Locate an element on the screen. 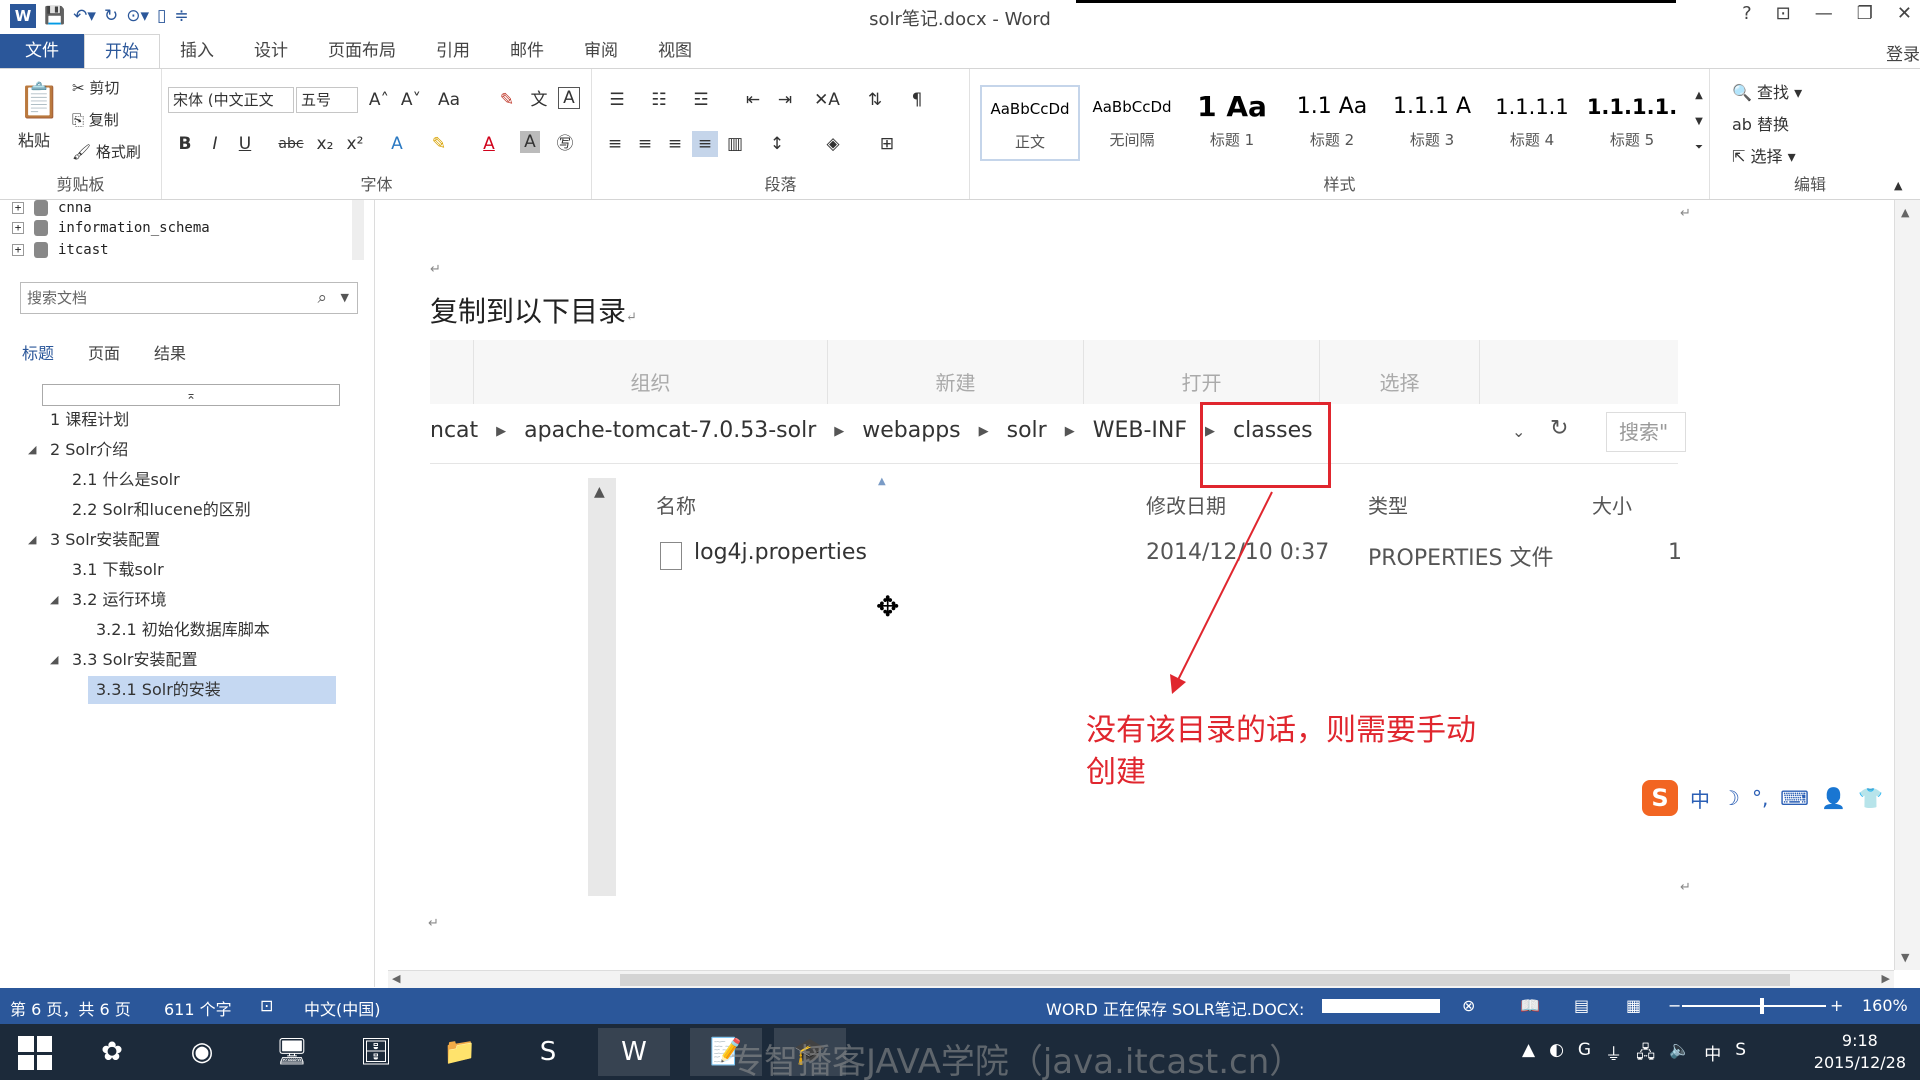  copy-button: ⎘ 复制 is located at coordinates (95, 119).